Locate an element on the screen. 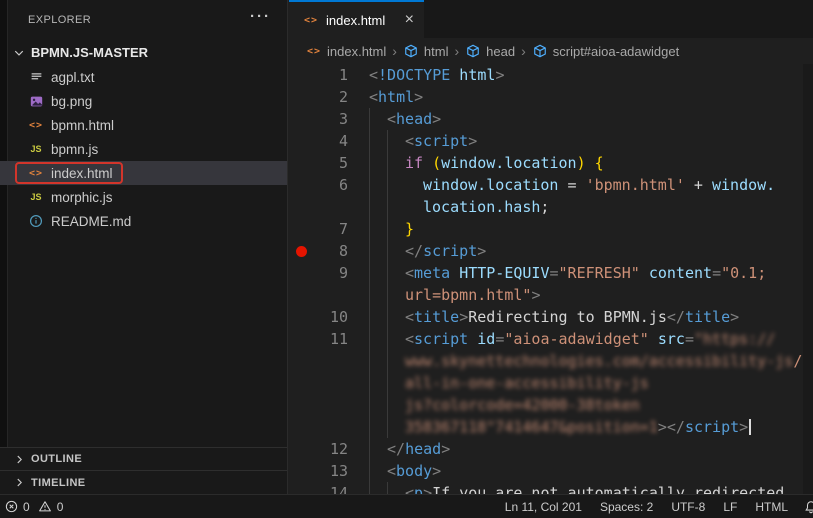  code-line: 4 <script> is located at coordinates (551, 141).